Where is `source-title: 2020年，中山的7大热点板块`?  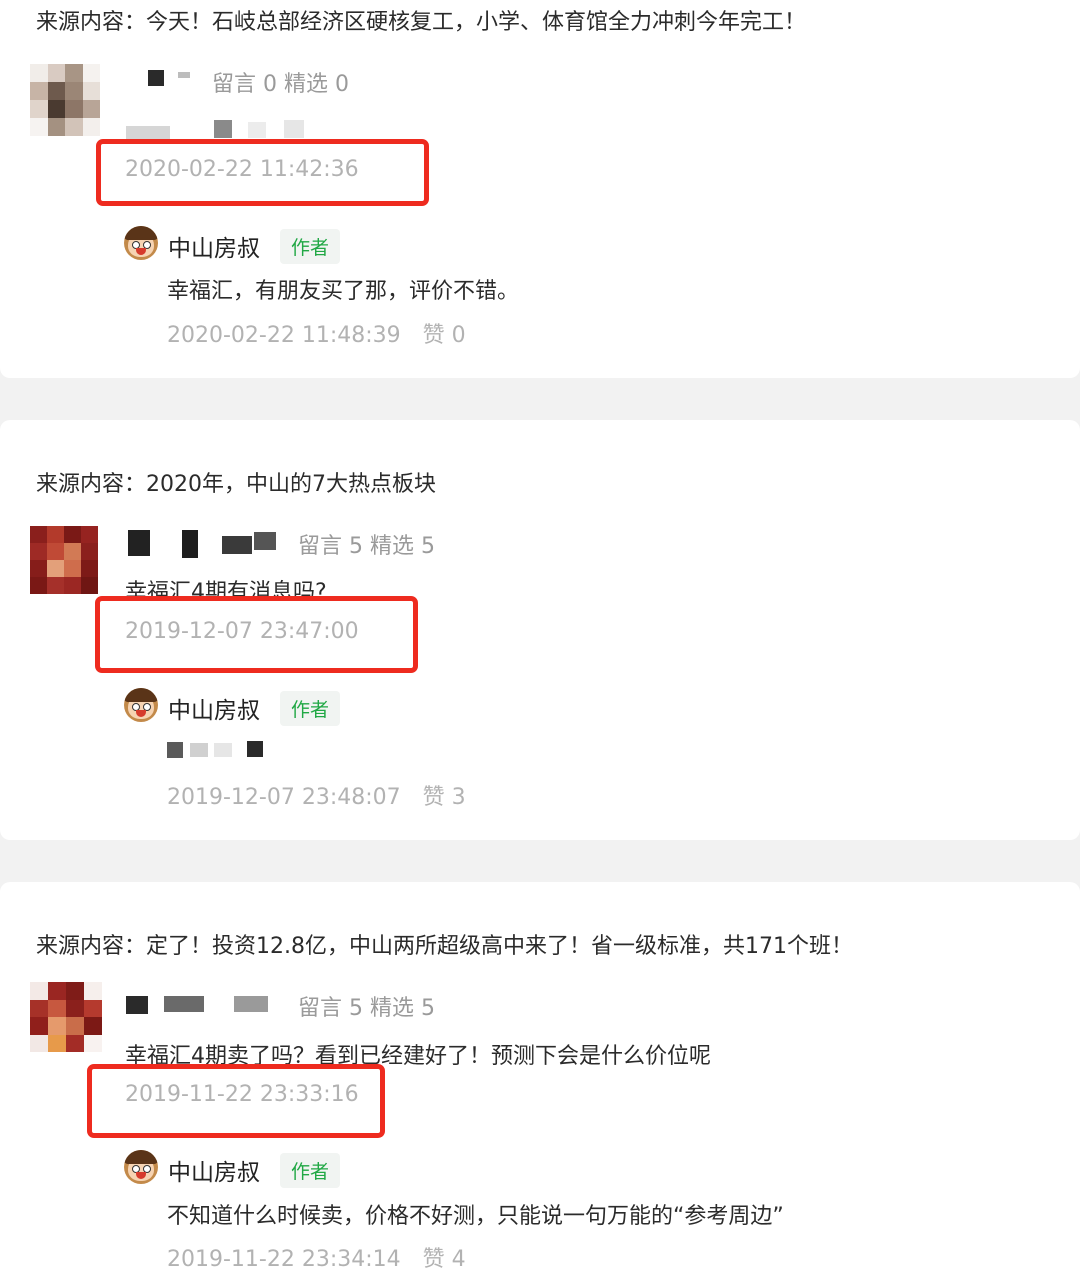 source-title: 2020年，中山的7大热点板块 is located at coordinates (291, 484).